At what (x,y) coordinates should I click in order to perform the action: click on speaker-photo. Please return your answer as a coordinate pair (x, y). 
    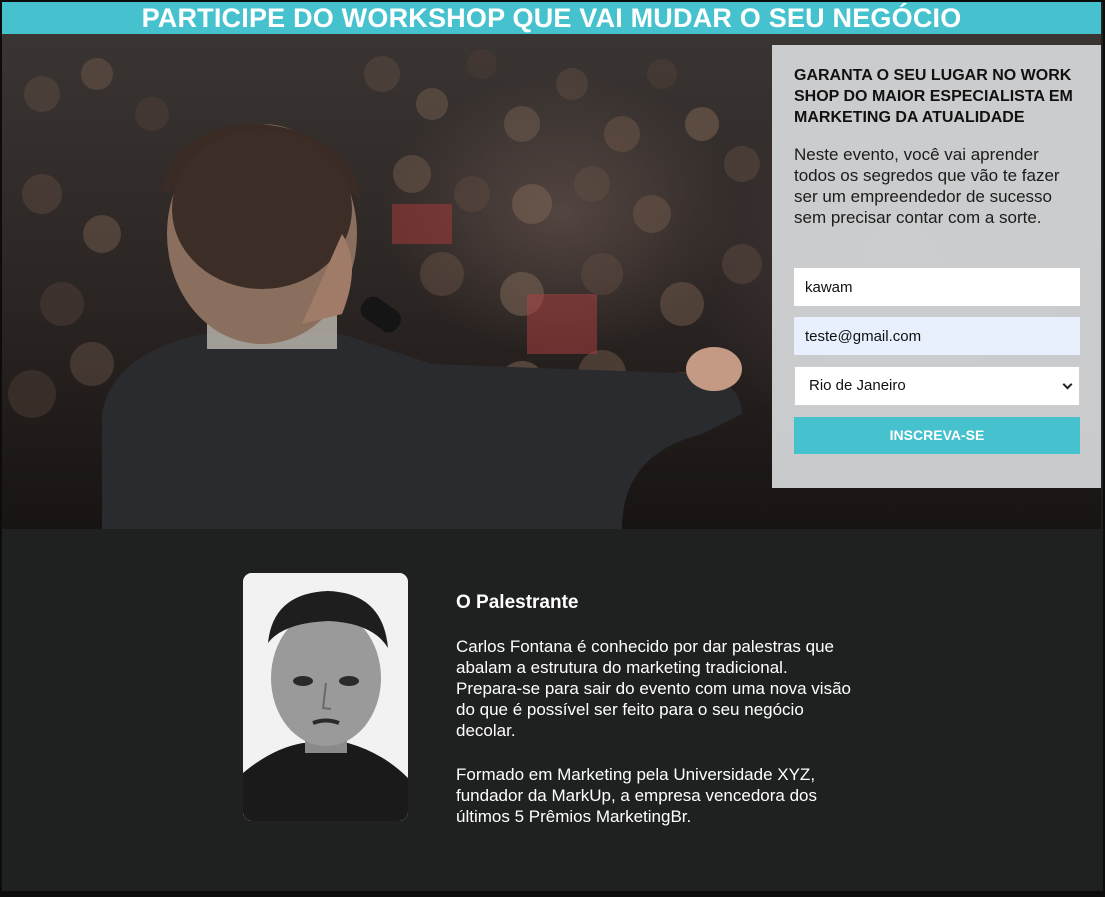
    Looking at the image, I should click on (325, 697).